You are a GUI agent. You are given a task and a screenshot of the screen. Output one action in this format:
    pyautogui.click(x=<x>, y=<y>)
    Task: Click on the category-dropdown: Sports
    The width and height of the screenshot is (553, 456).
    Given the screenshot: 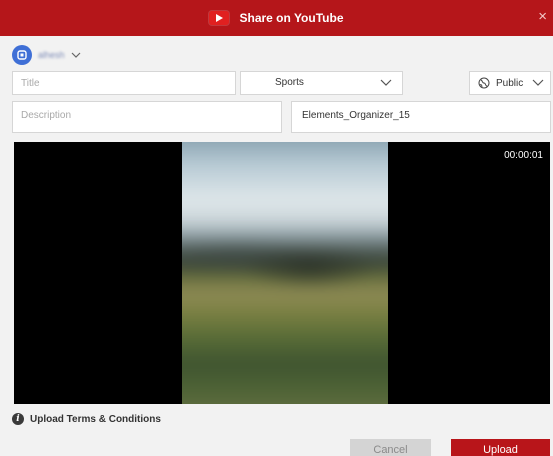 What is the action you would take?
    pyautogui.click(x=321, y=83)
    